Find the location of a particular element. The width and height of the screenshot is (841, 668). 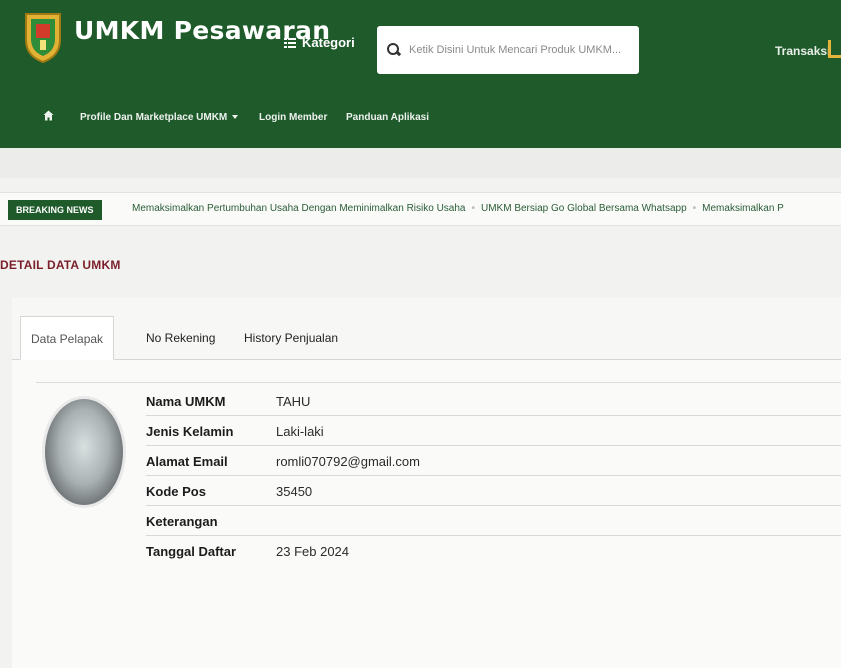

search-box is located at coordinates (508, 50).